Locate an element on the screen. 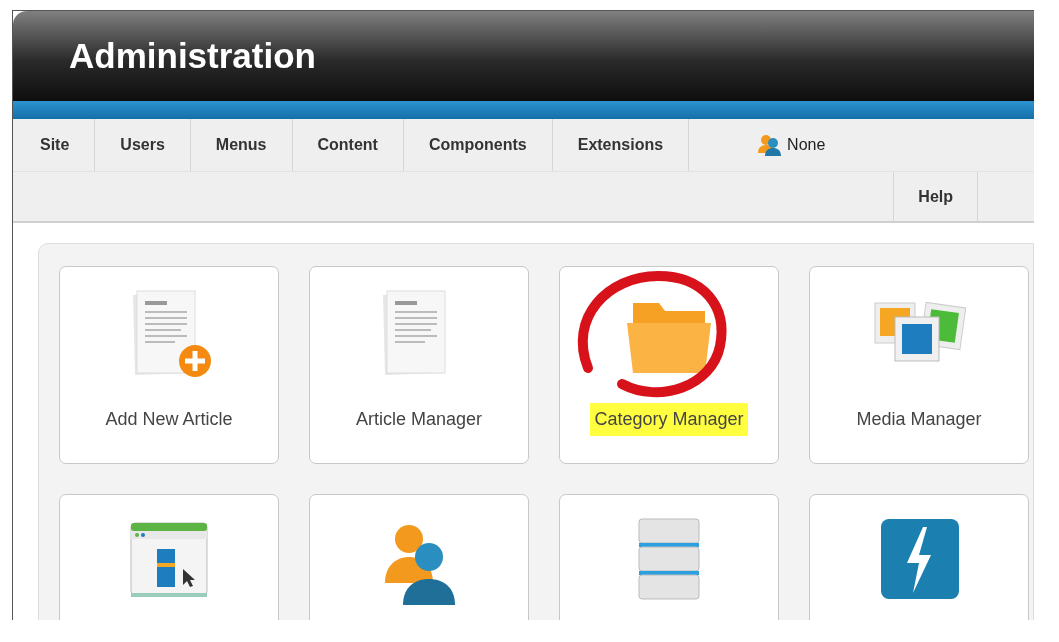  menu-tab: Menus is located at coordinates (241, 145).